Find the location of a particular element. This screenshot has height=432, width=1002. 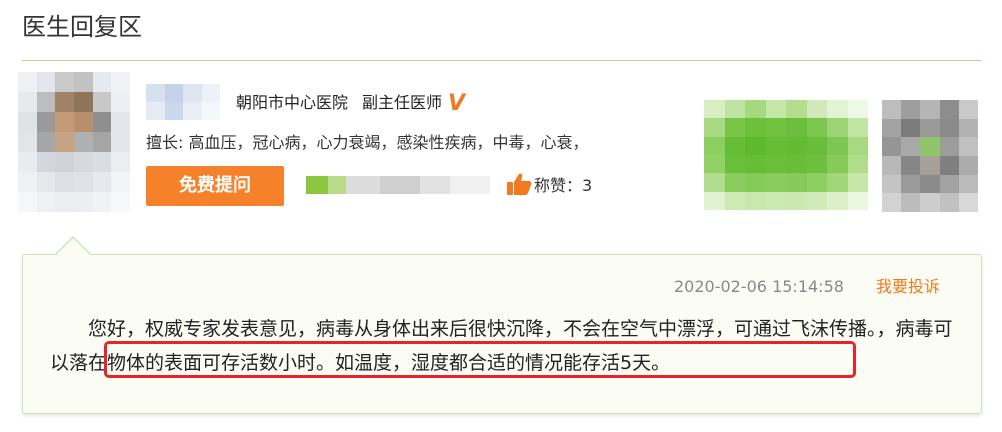

doctor-avatar is located at coordinates (74, 142).